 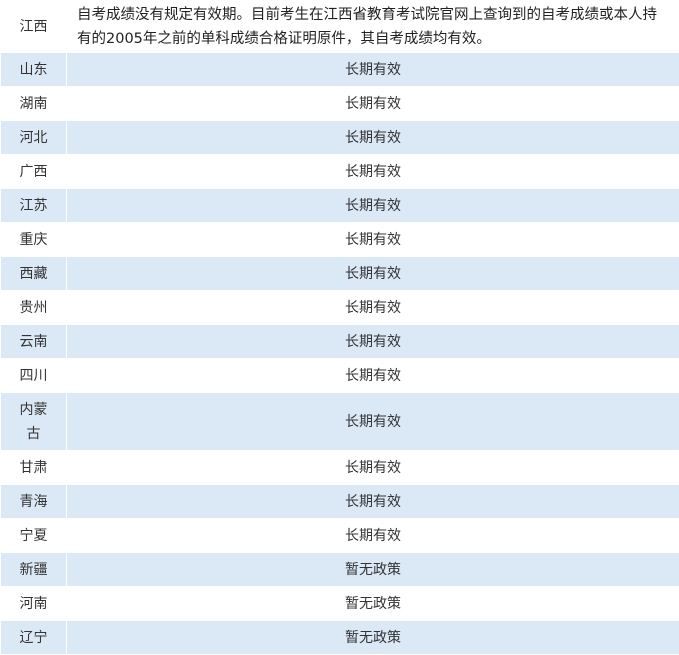 What do you see at coordinates (34, 502) in the screenshot?
I see `province-cell: 青海` at bounding box center [34, 502].